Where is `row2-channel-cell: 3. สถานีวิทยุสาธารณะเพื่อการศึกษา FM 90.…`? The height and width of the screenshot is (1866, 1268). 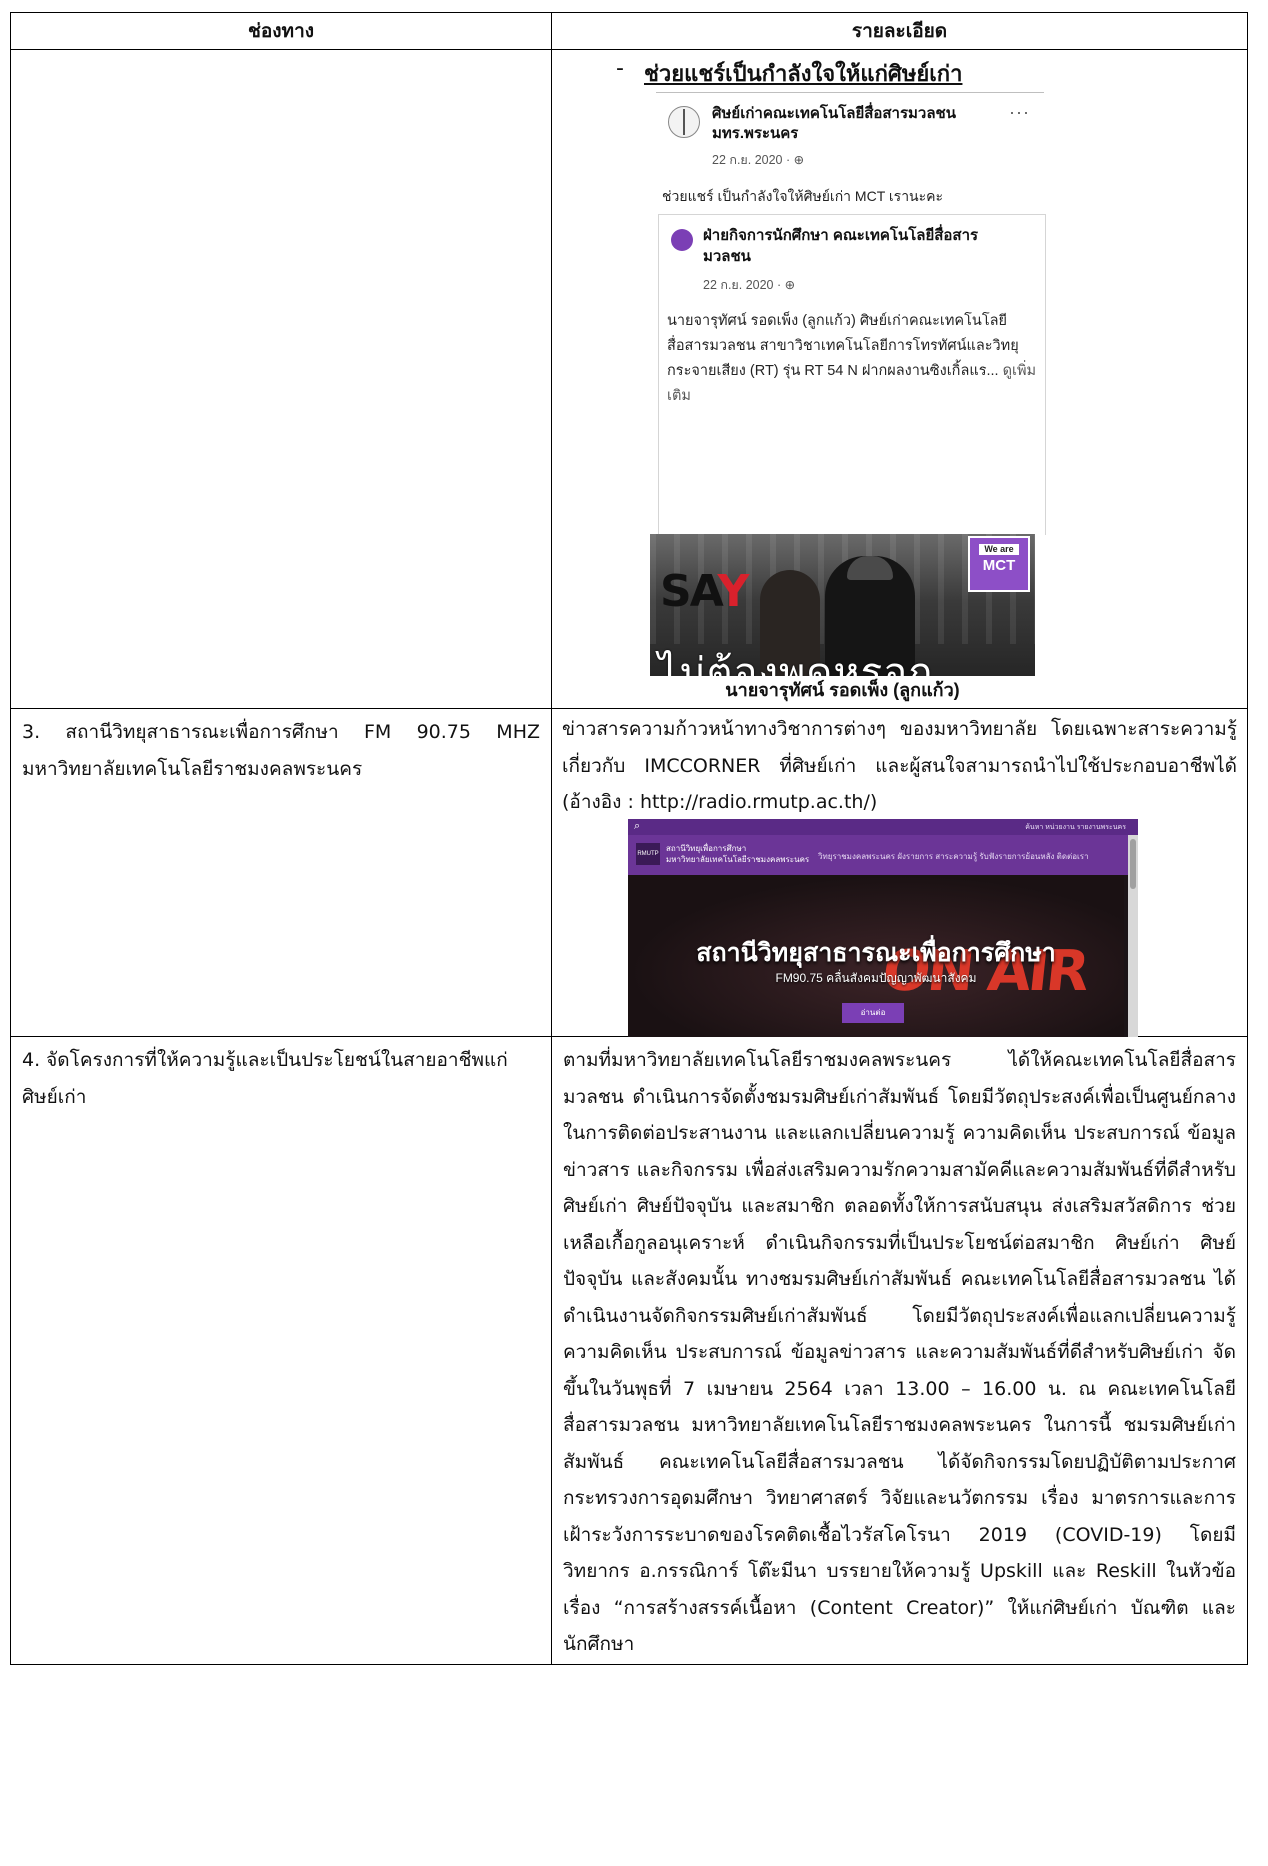 row2-channel-cell: 3. สถานีวิทยุสาธารณะเพื่อการศึกษา FM 90.… is located at coordinates (281, 872).